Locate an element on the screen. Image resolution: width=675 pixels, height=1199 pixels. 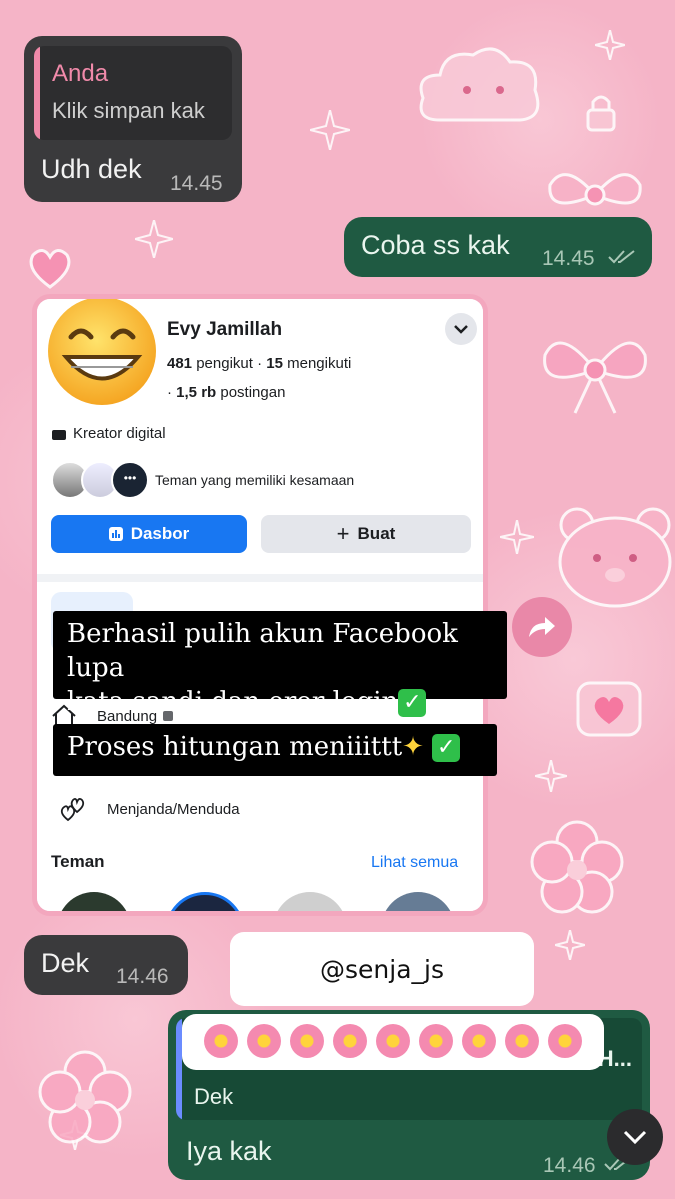
lock-decoration is located at coordinates (601, 113).